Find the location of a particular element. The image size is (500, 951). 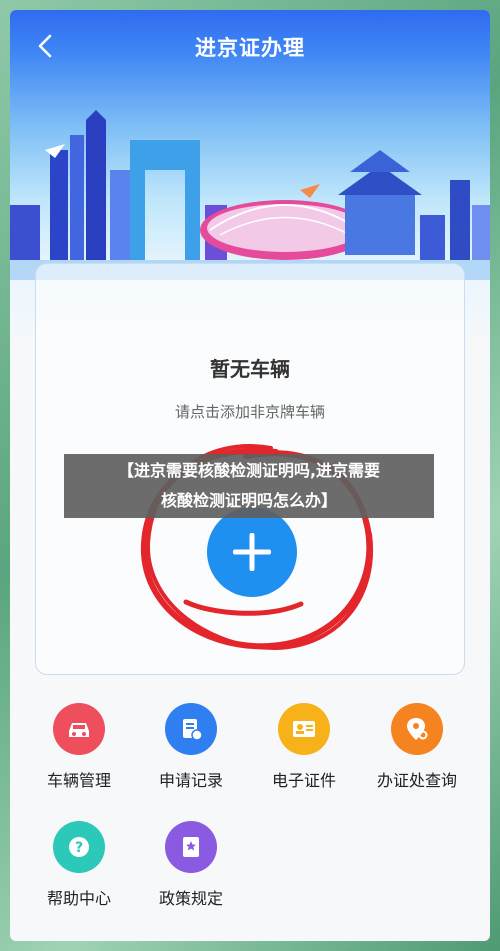

back-button is located at coordinates (46, 46).